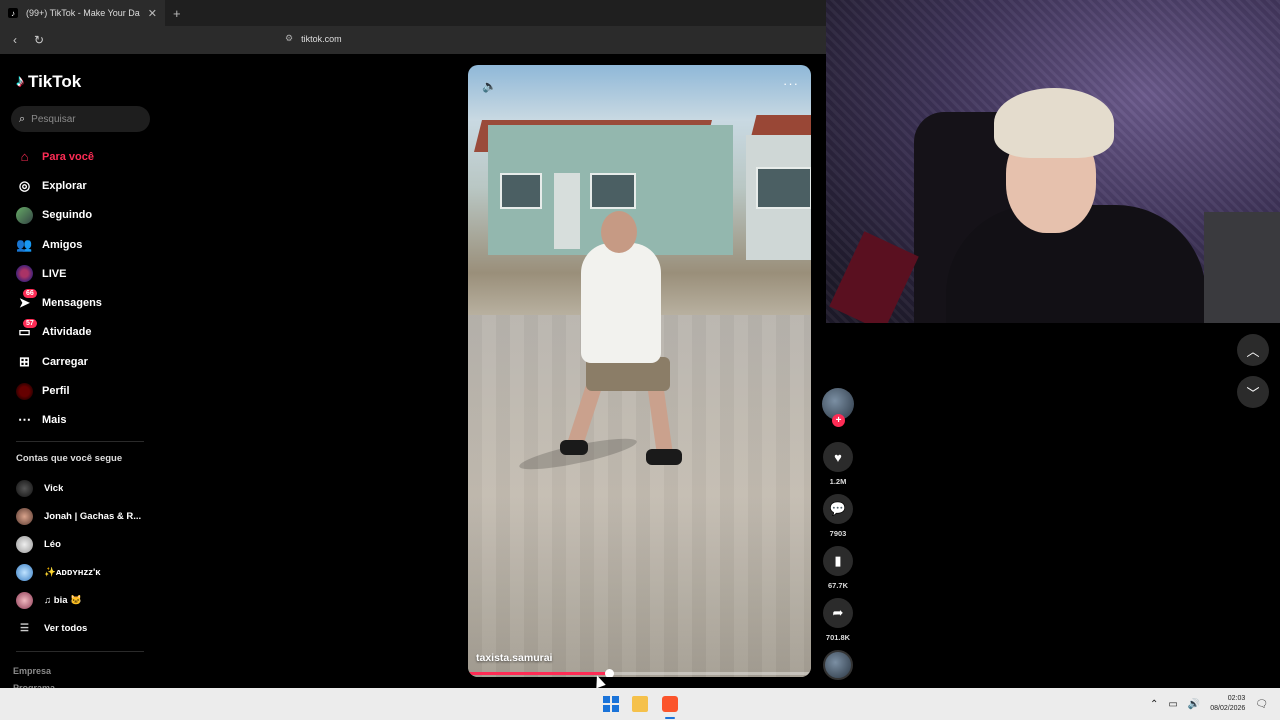 Image resolution: width=1280 pixels, height=720 pixels. What do you see at coordinates (68, 156) in the screenshot?
I see `nav-label: Para você` at bounding box center [68, 156].